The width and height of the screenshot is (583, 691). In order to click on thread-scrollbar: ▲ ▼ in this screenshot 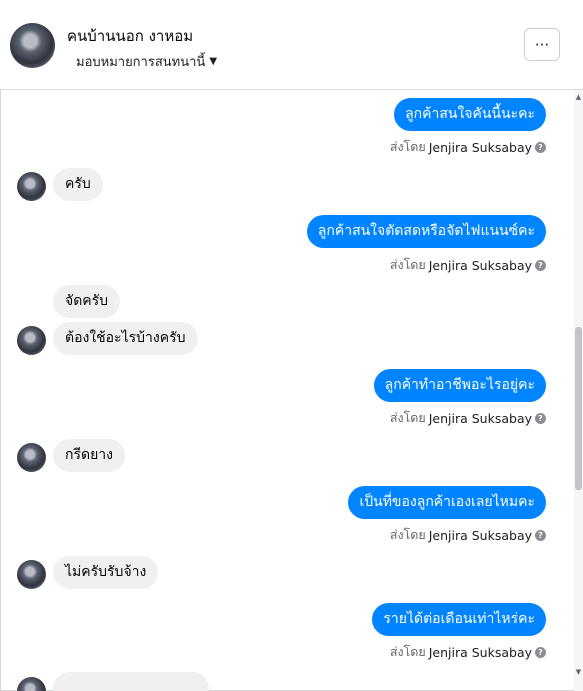, I will do `click(578, 390)`.